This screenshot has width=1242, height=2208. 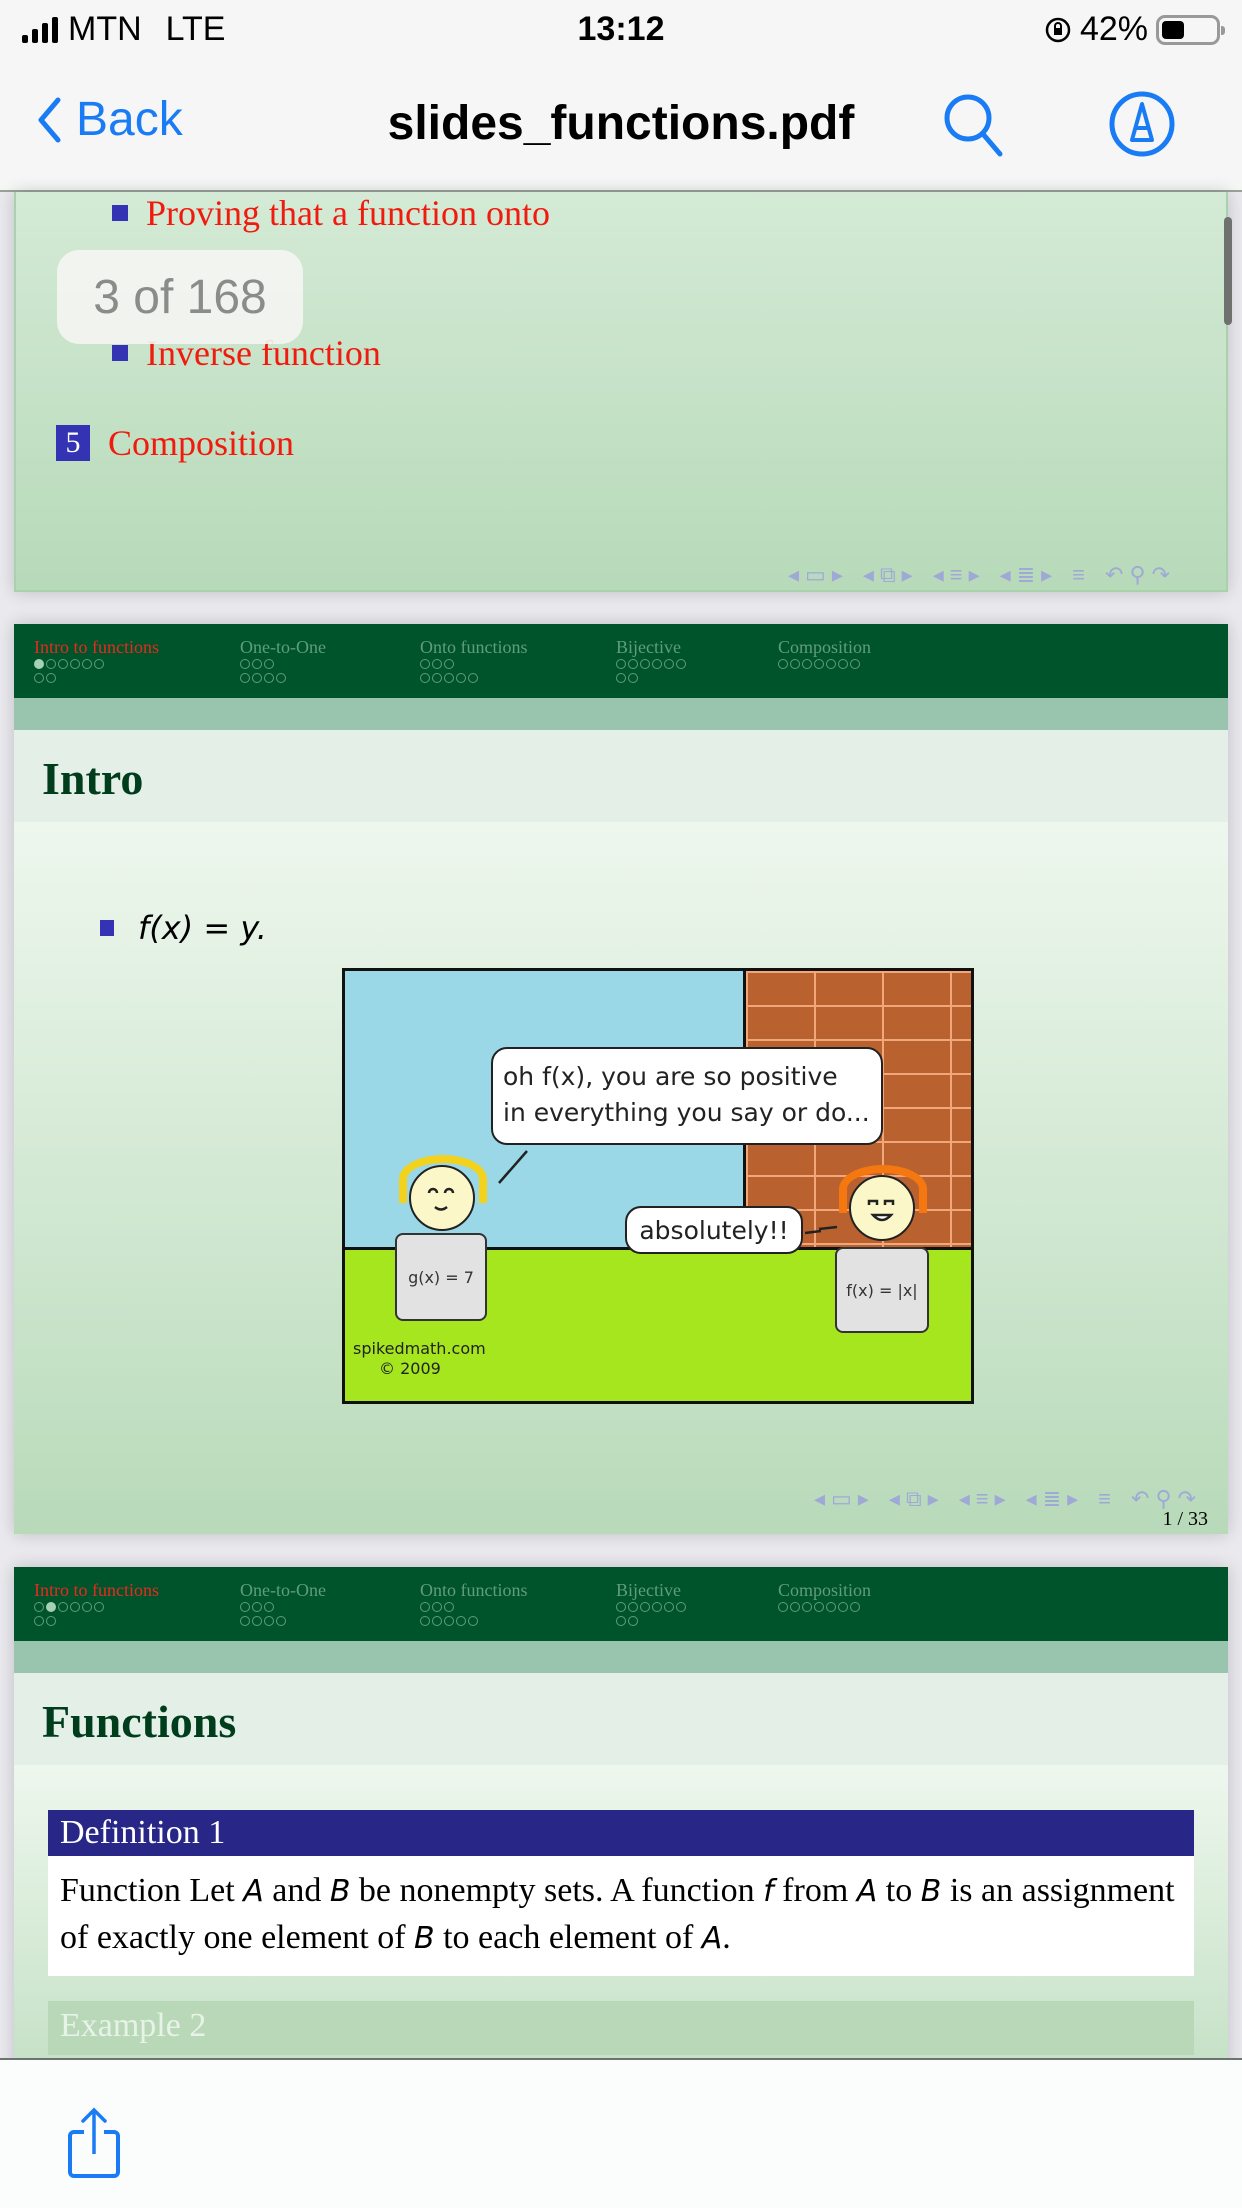 I want to click on search-button, so click(x=974, y=126).